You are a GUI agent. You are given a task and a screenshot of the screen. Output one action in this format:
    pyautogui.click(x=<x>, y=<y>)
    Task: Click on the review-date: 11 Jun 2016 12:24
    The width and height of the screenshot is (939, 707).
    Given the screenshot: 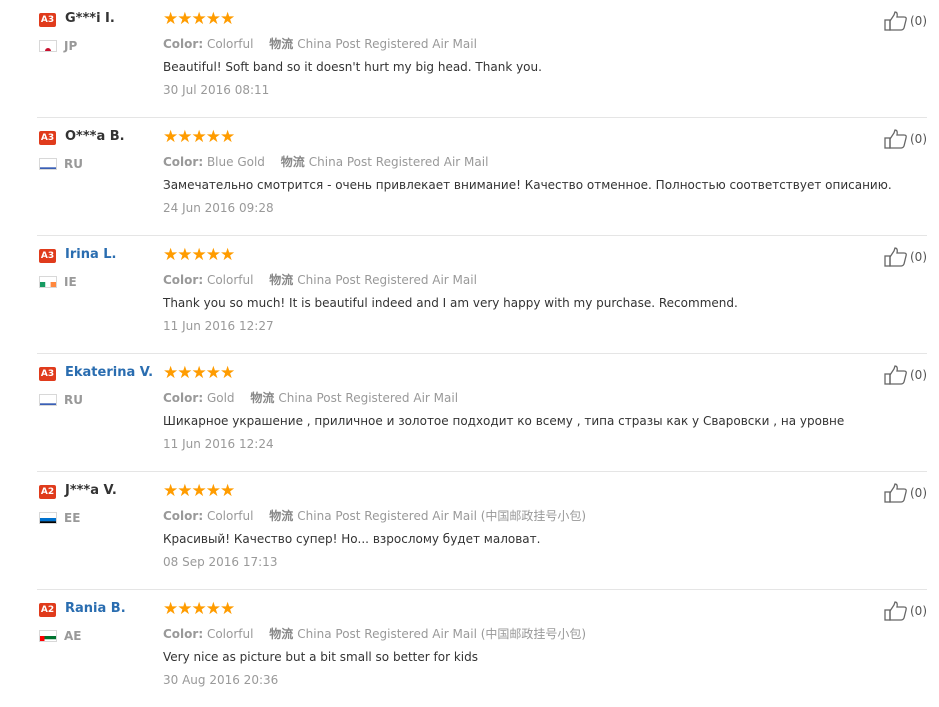 What is the action you would take?
    pyautogui.click(x=218, y=444)
    